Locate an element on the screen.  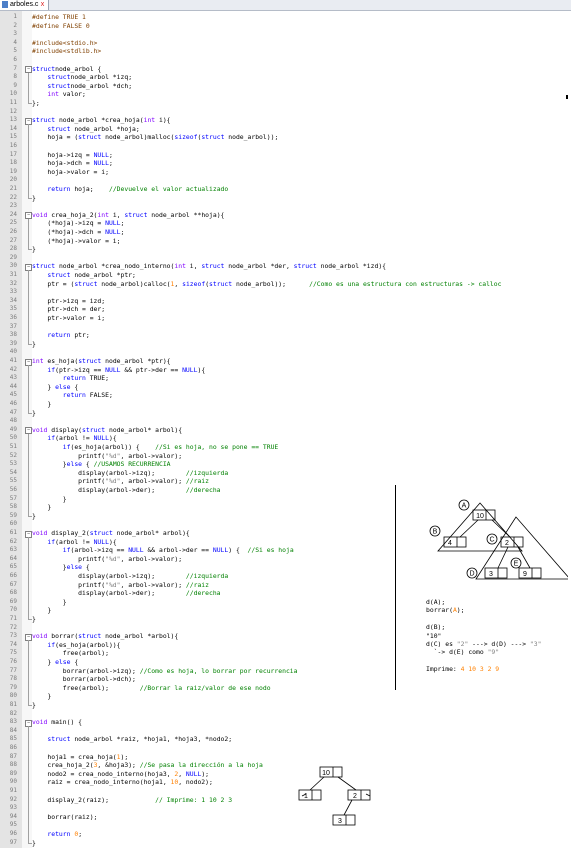
line-number: 83 is located at coordinates (13, 722).